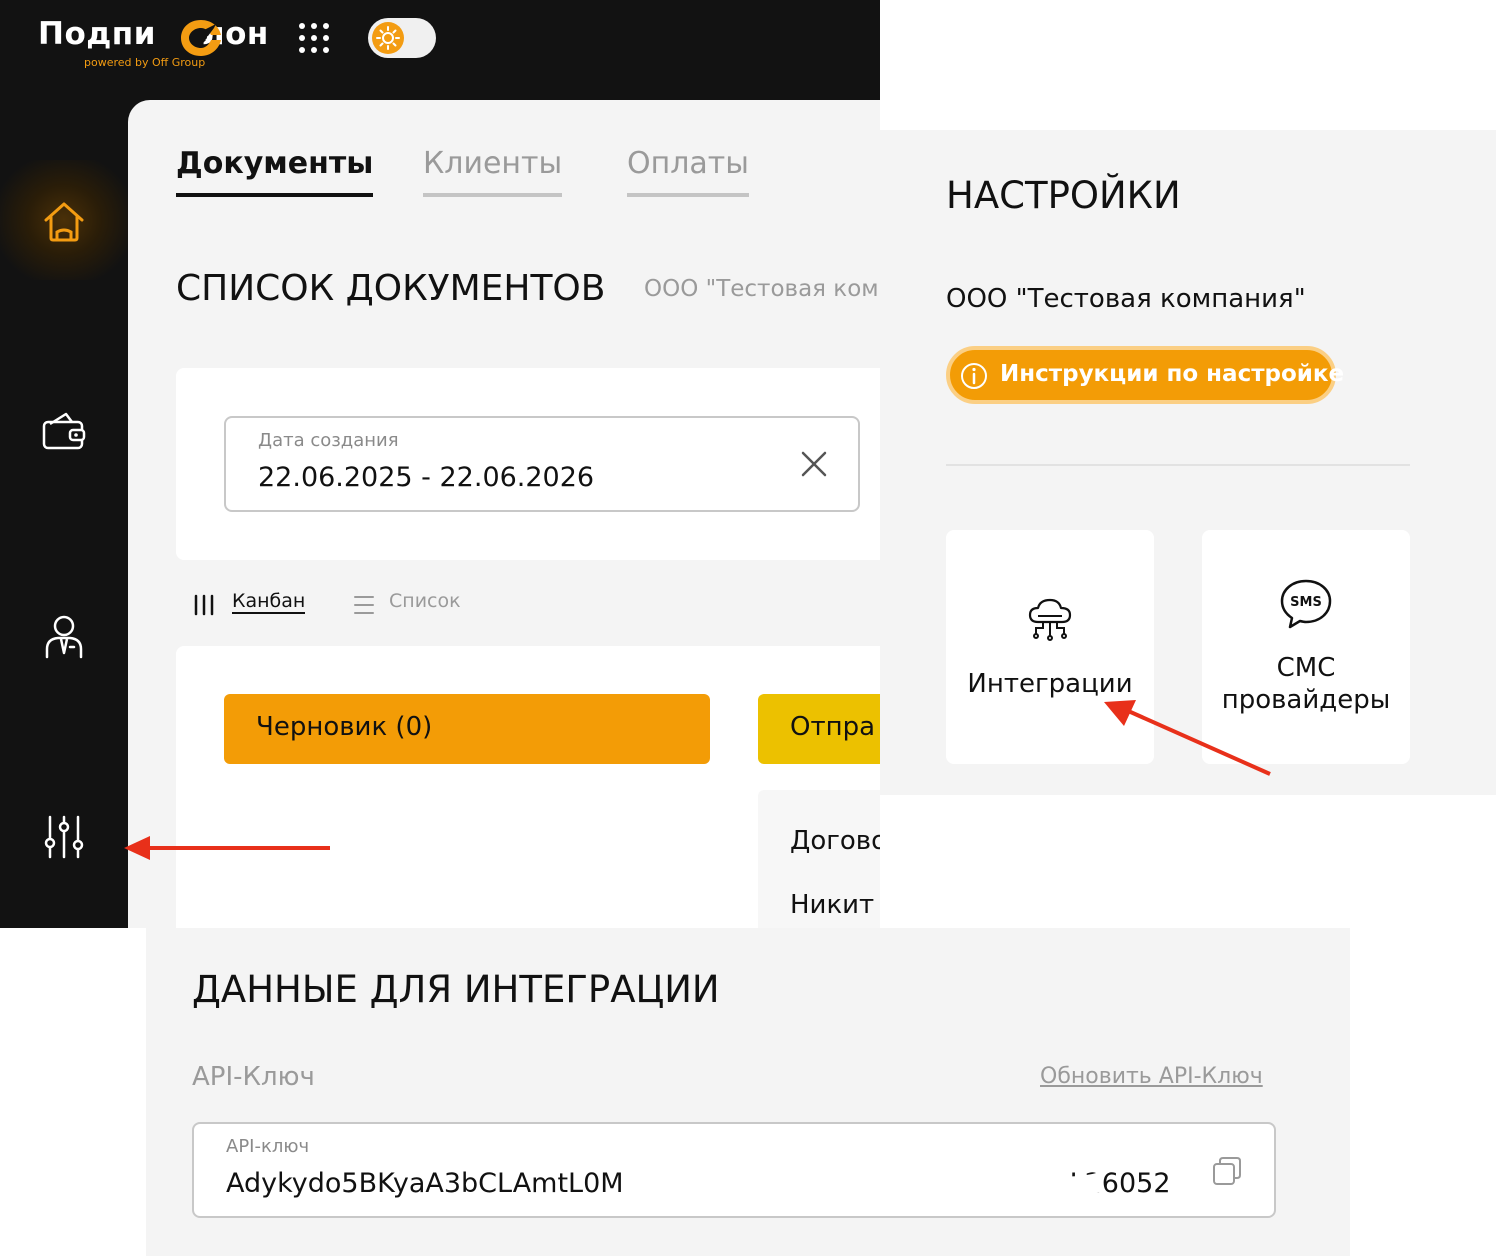 Image resolution: width=1496 pixels, height=1256 pixels. I want to click on company-selector: ООО "Тестовая комг, so click(762, 289).